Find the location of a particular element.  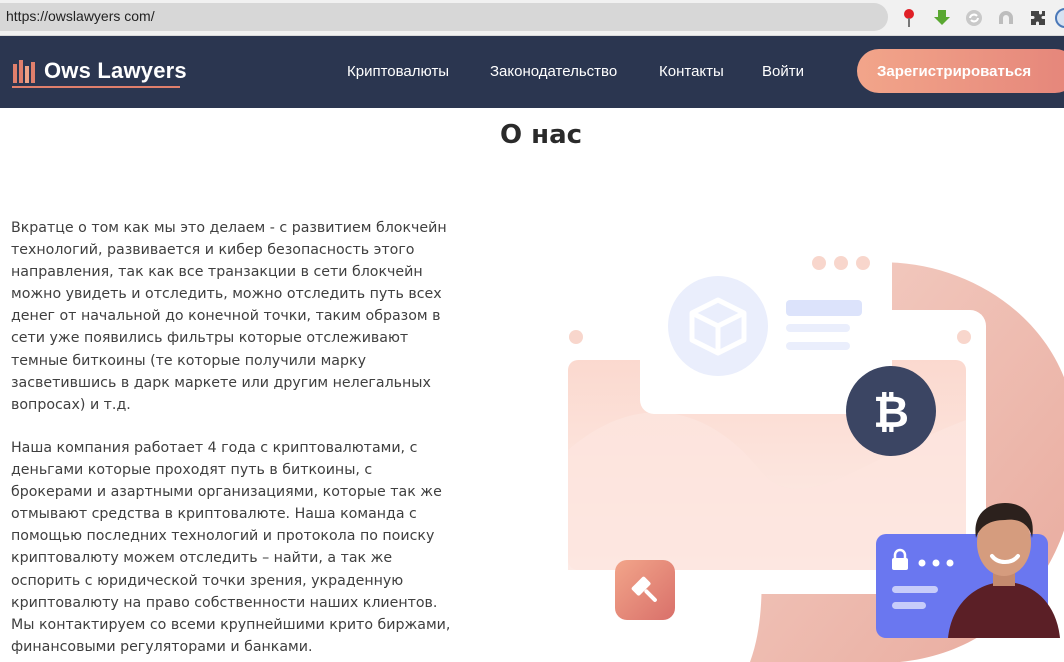

page-title: О нас is located at coordinates (541, 135).